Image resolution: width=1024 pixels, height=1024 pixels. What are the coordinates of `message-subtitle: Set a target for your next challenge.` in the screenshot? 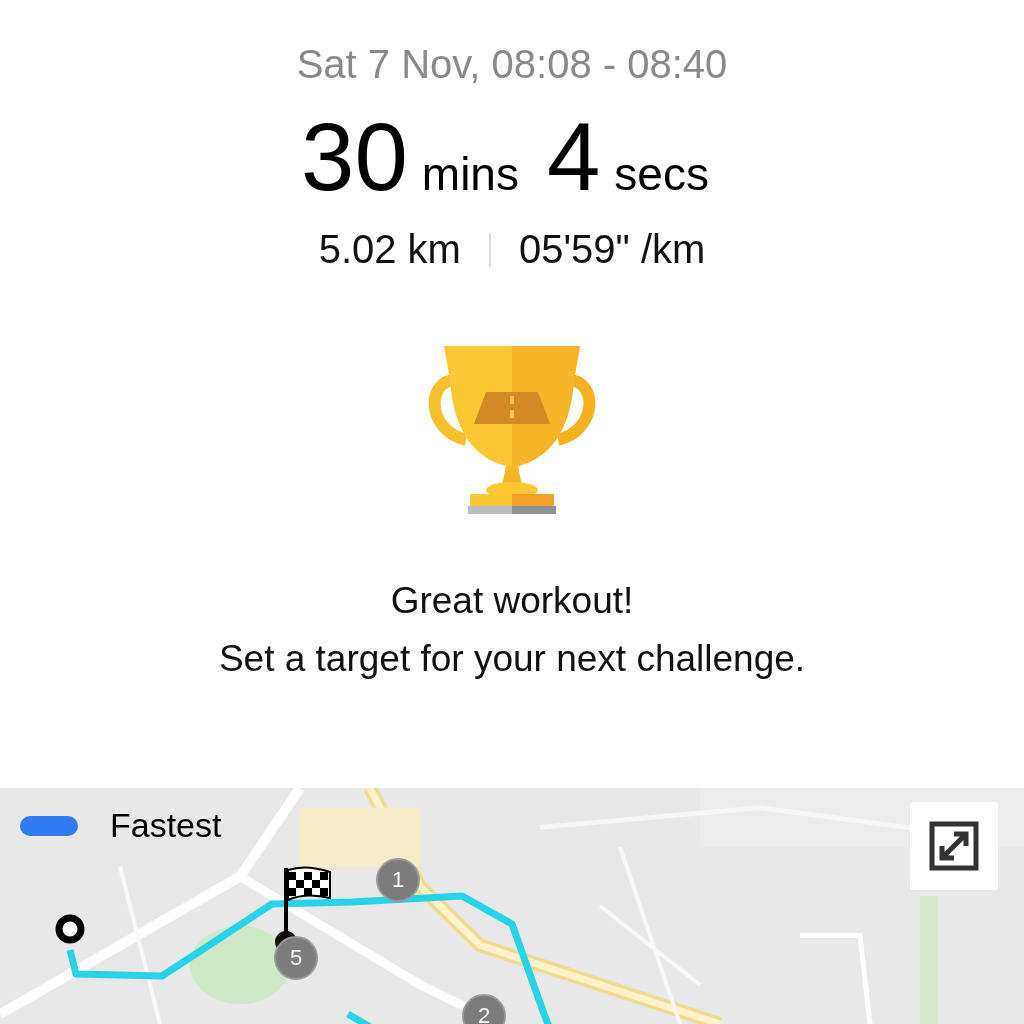 It's located at (512, 659).